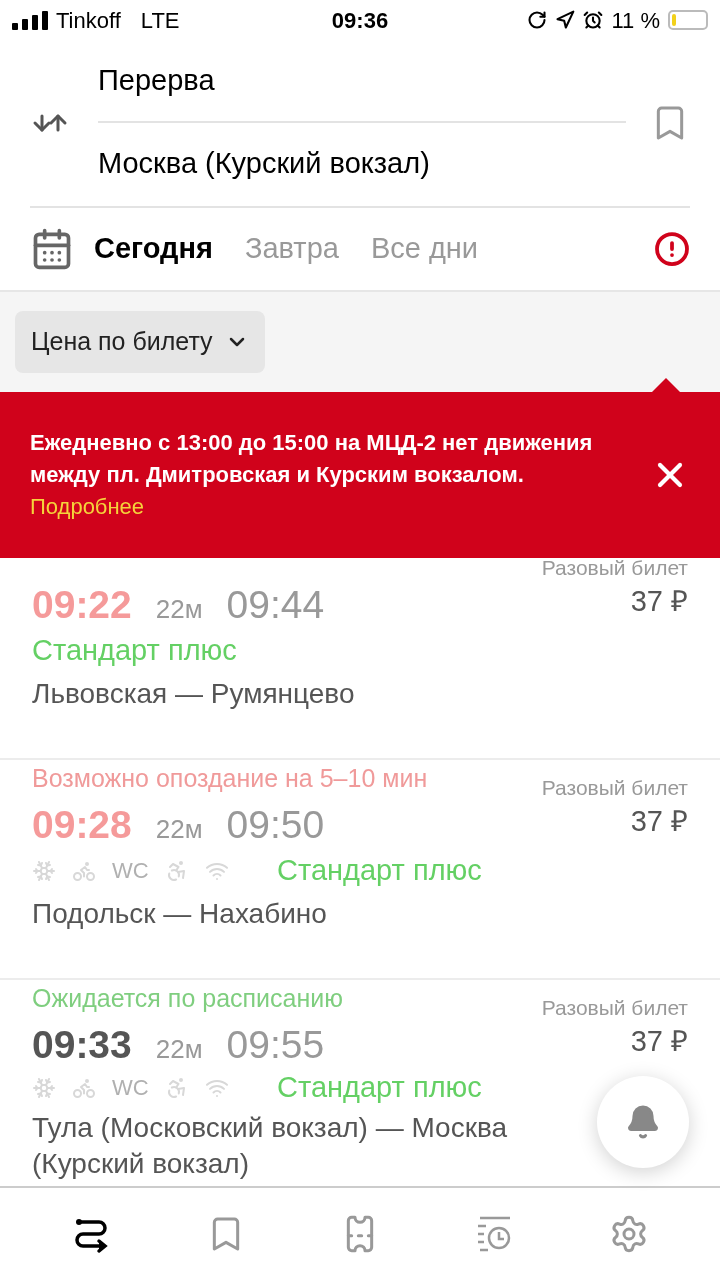  What do you see at coordinates (565, 20) in the screenshot?
I see `location-icon` at bounding box center [565, 20].